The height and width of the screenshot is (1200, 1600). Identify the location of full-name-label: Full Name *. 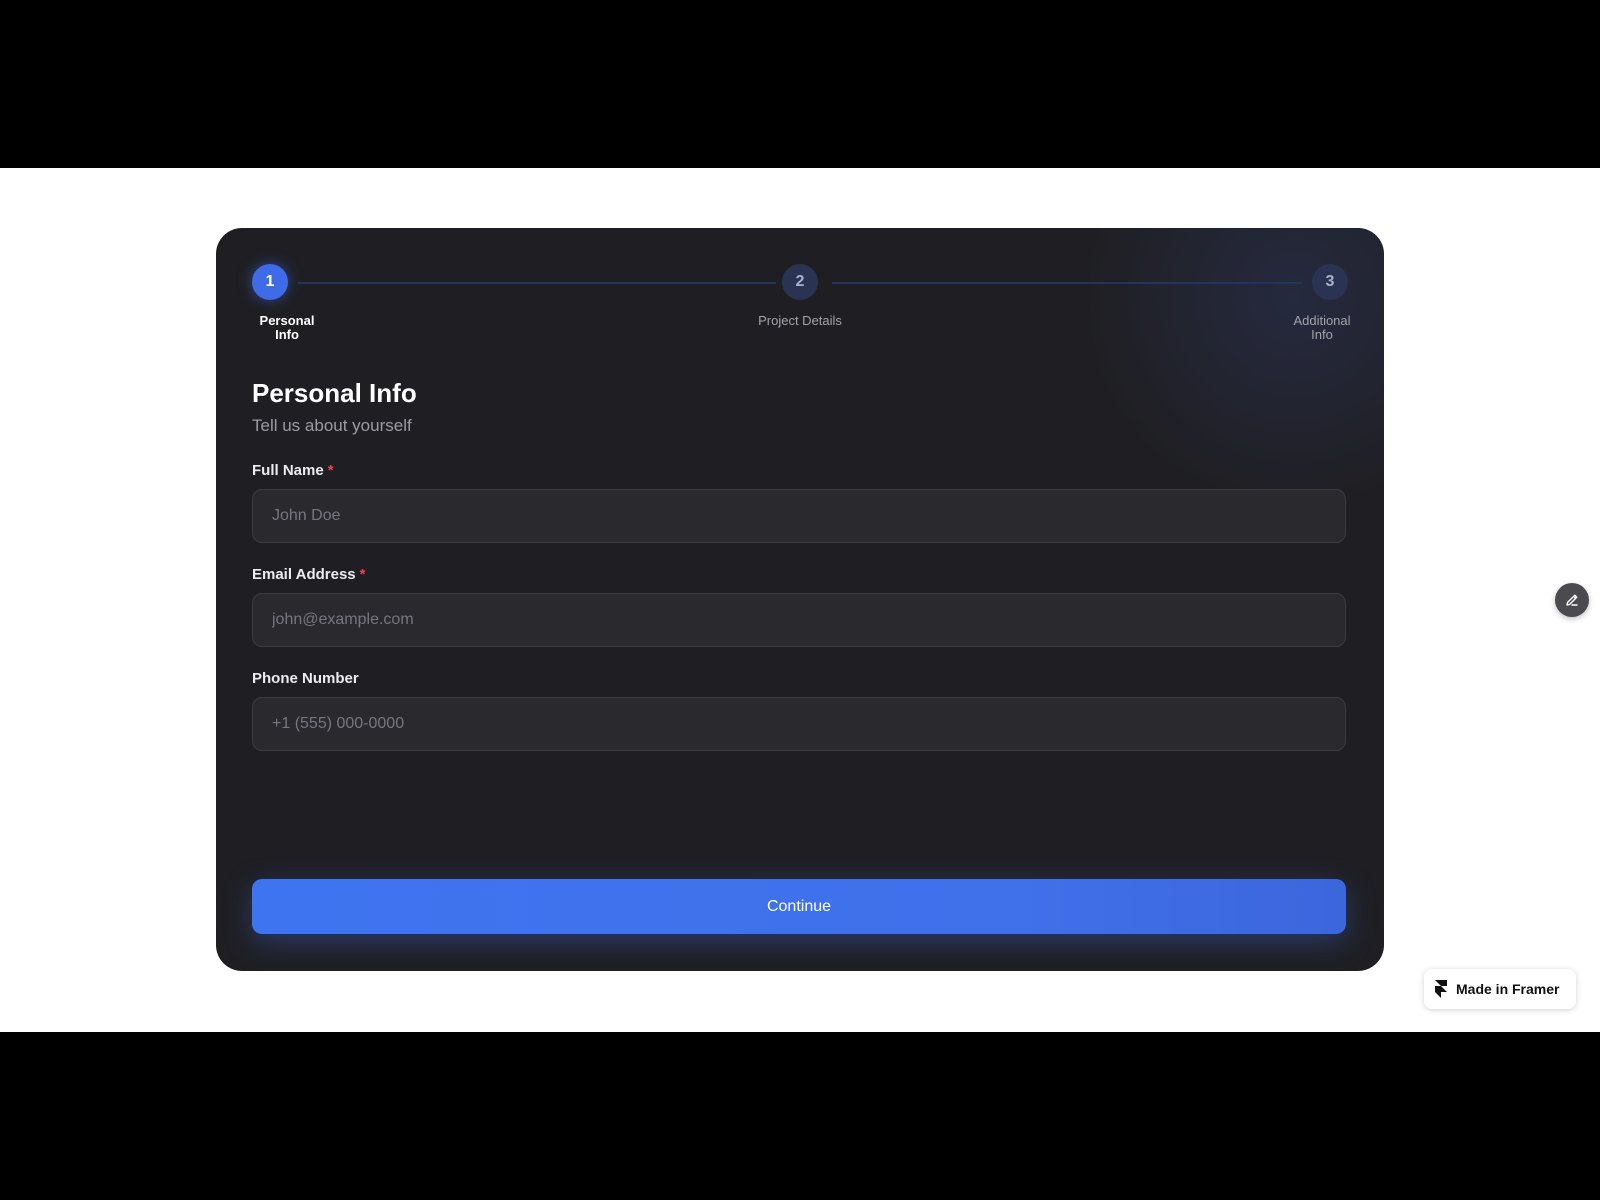
(293, 470).